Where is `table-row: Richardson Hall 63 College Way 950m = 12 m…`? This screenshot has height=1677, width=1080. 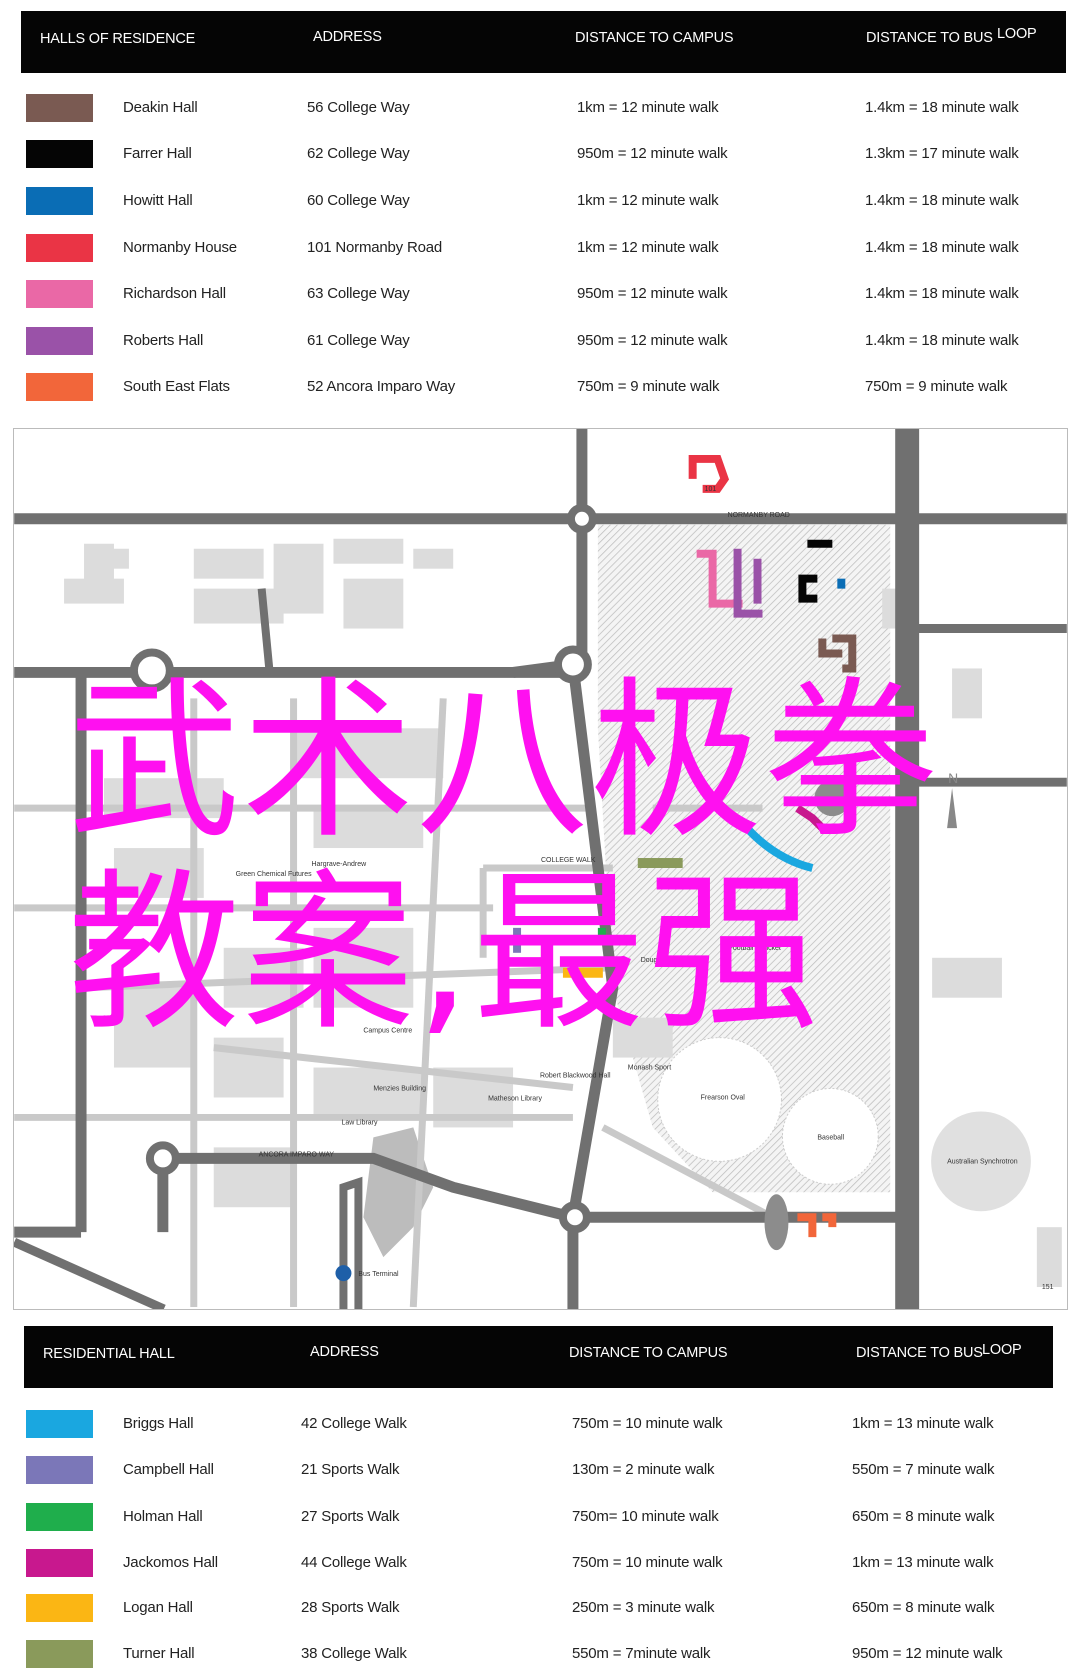 table-row: Richardson Hall 63 College Way 950m = 12 m… is located at coordinates (540, 295).